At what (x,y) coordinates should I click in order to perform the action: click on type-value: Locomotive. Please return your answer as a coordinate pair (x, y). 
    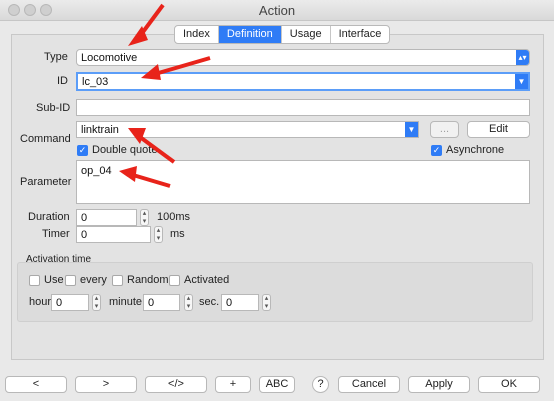
    Looking at the image, I should click on (109, 58).